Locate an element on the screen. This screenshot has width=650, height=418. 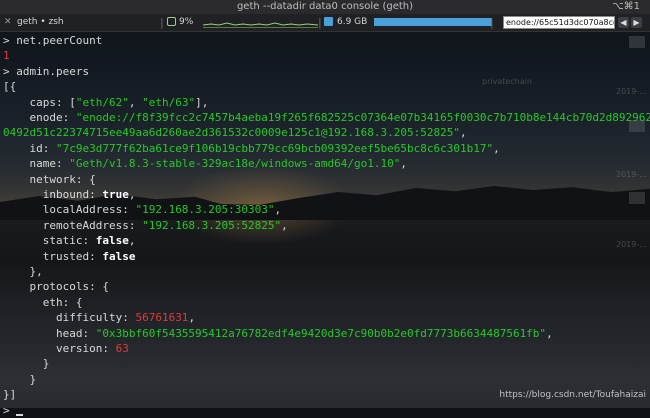
token-key: network: { is located at coordinates (49, 179).